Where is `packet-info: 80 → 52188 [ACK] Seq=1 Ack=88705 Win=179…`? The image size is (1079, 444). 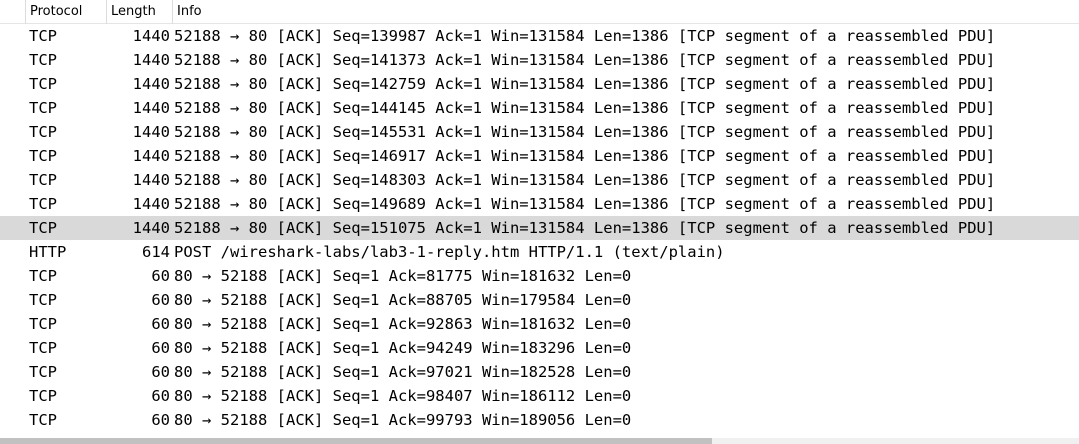 packet-info: 80 → 52188 [ACK] Seq=1 Ack=88705 Win=179… is located at coordinates (403, 300).